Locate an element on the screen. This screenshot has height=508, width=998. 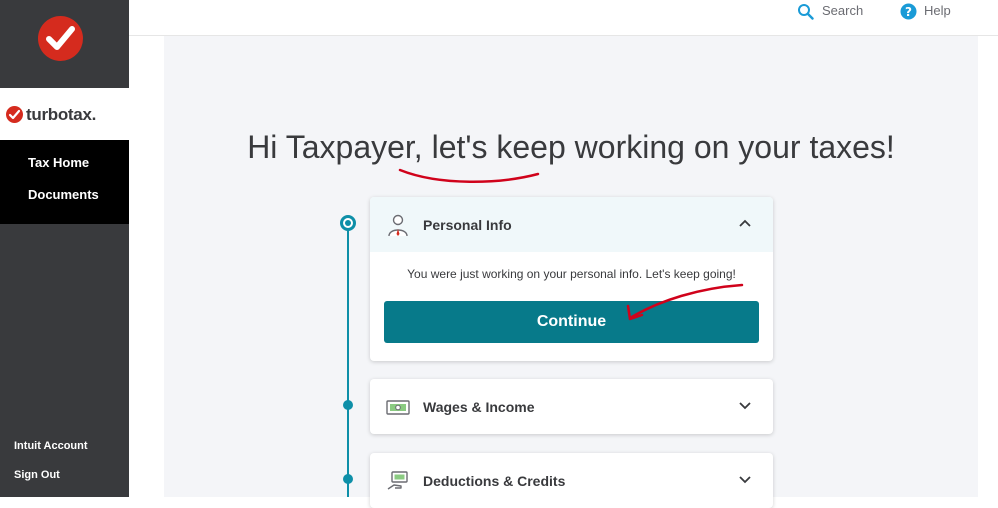
progress-timeline is located at coordinates (348, 360).